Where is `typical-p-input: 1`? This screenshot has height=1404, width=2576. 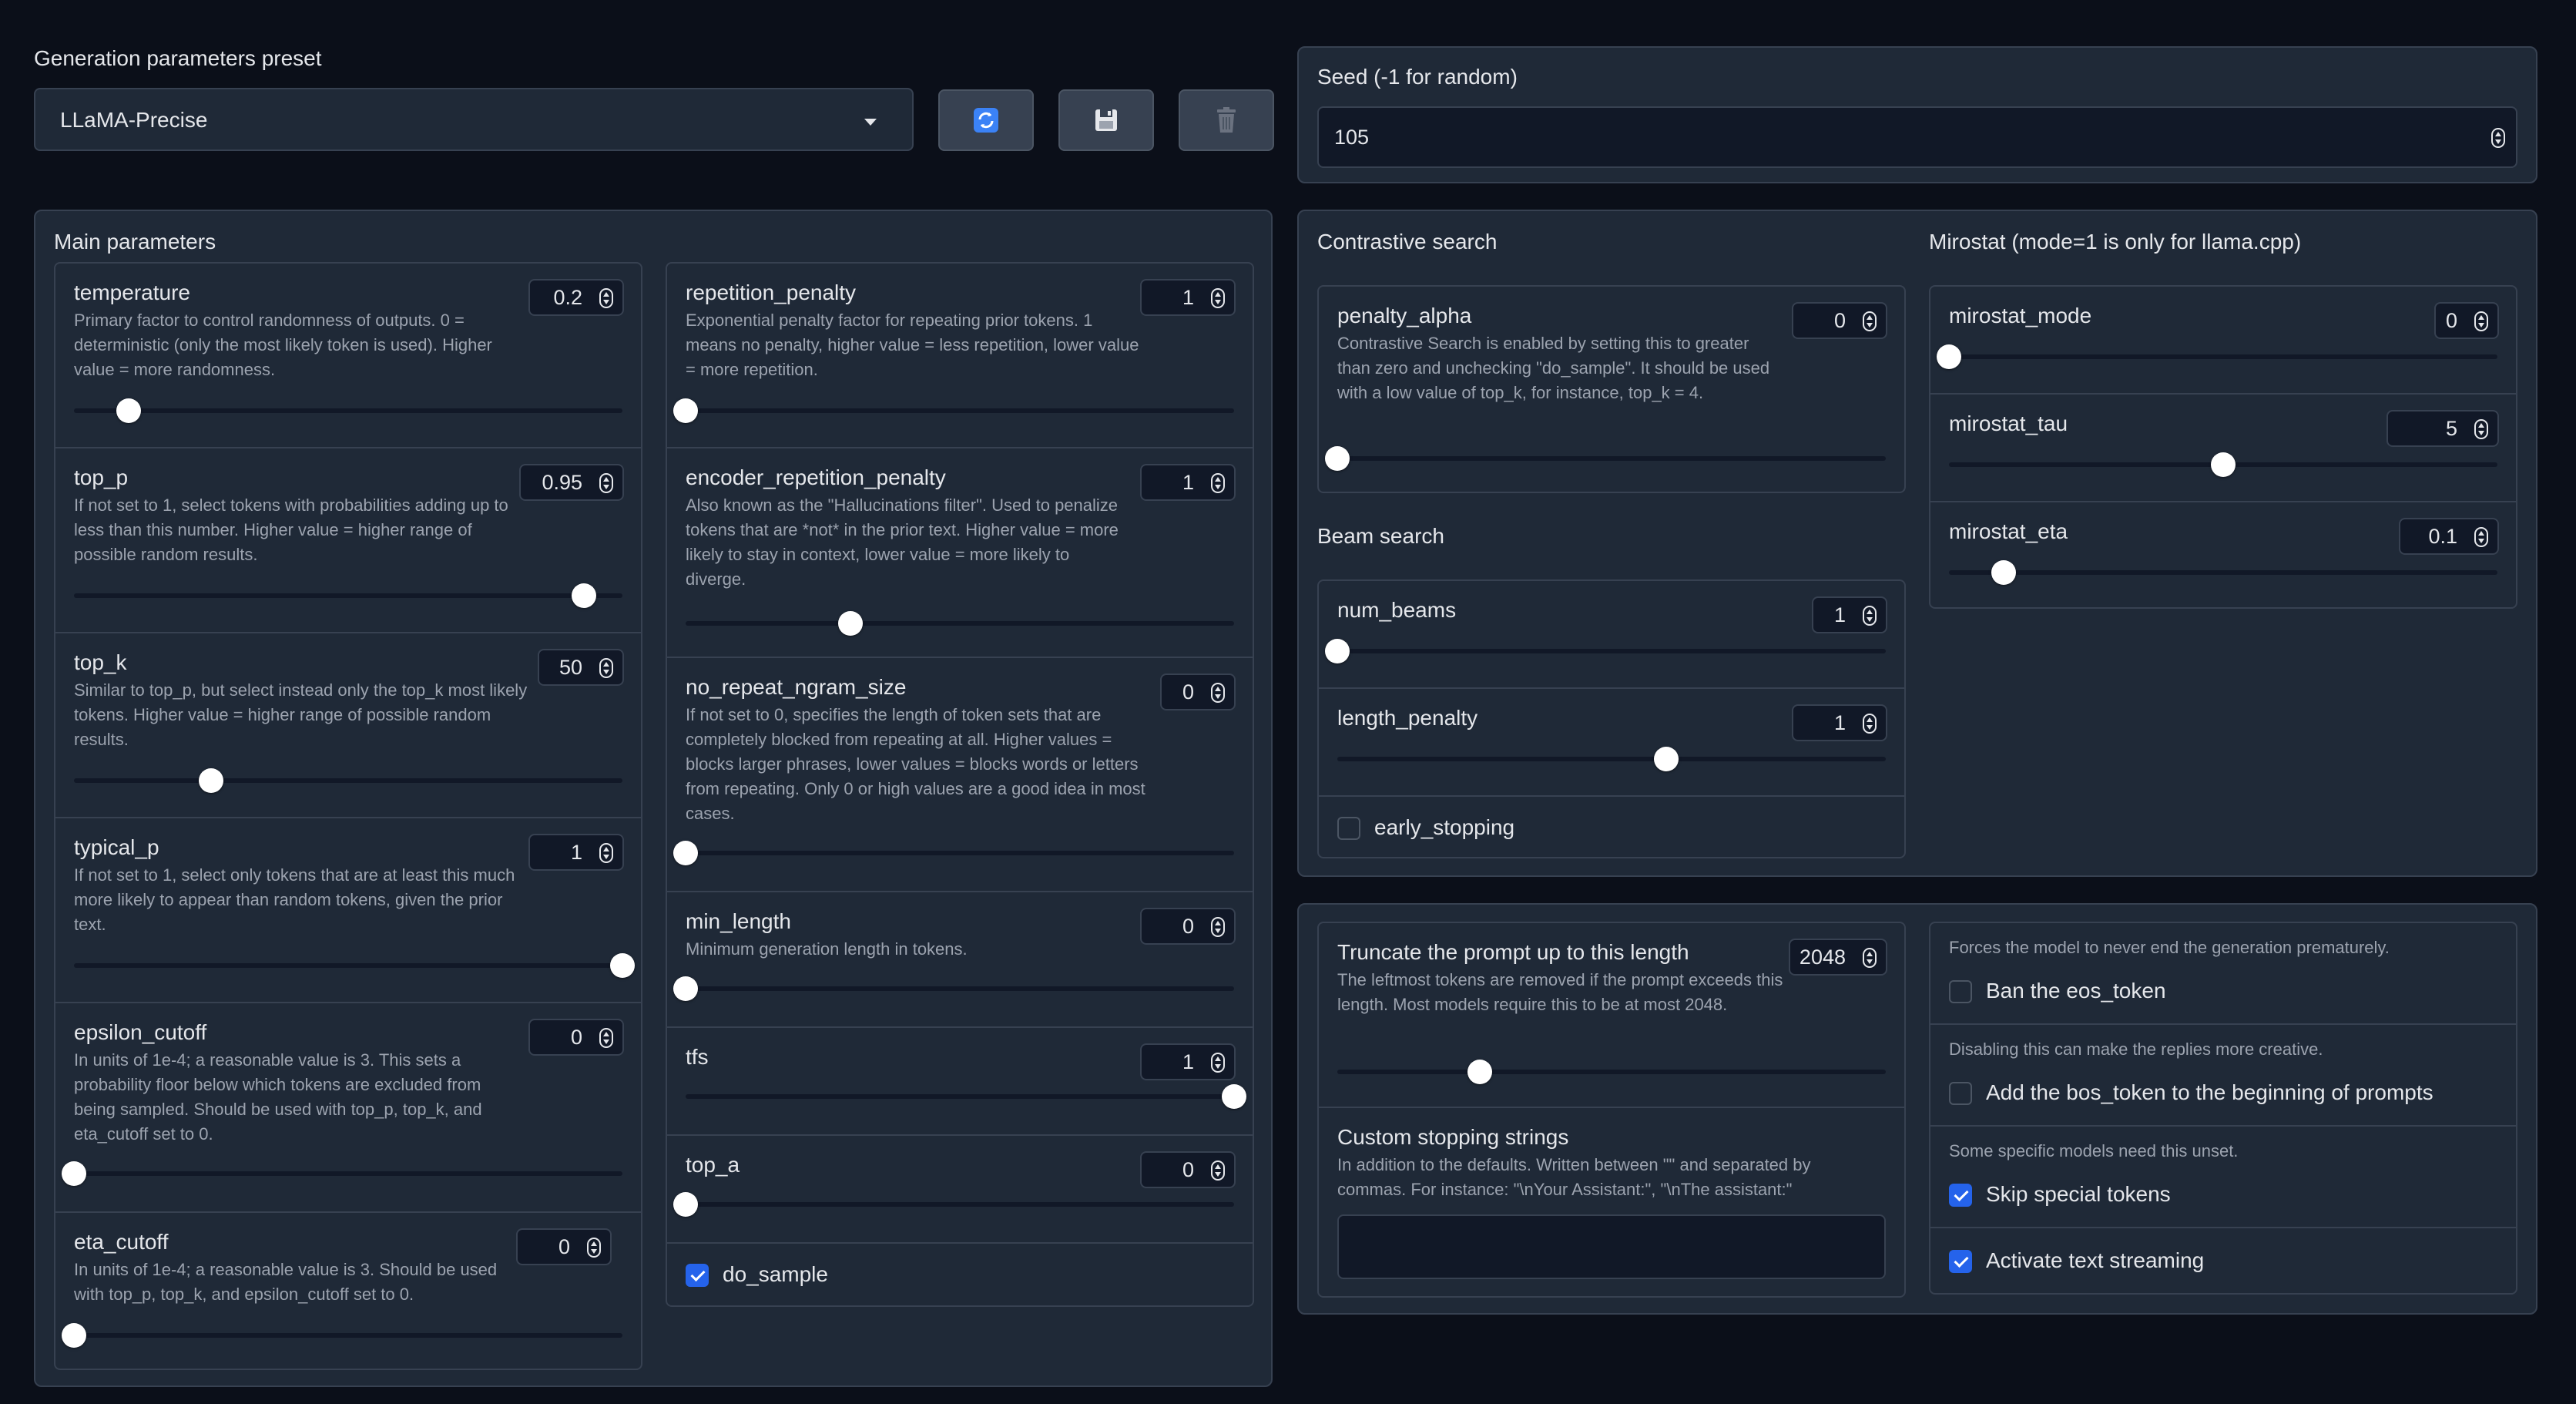 typical-p-input: 1 is located at coordinates (576, 852).